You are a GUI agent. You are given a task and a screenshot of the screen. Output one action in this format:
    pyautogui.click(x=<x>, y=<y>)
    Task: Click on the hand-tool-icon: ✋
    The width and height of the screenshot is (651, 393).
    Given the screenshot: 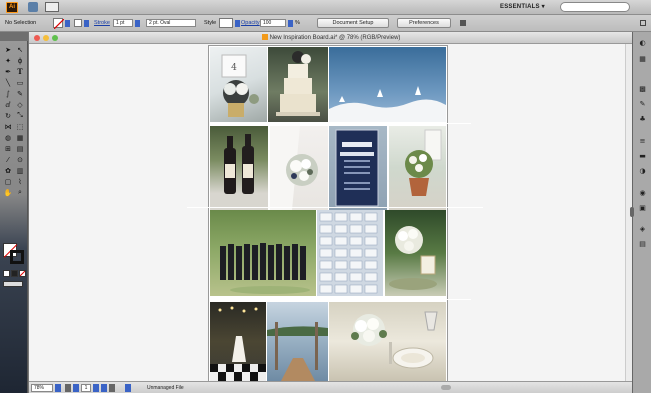 What is the action you would take?
    pyautogui.click(x=8, y=192)
    